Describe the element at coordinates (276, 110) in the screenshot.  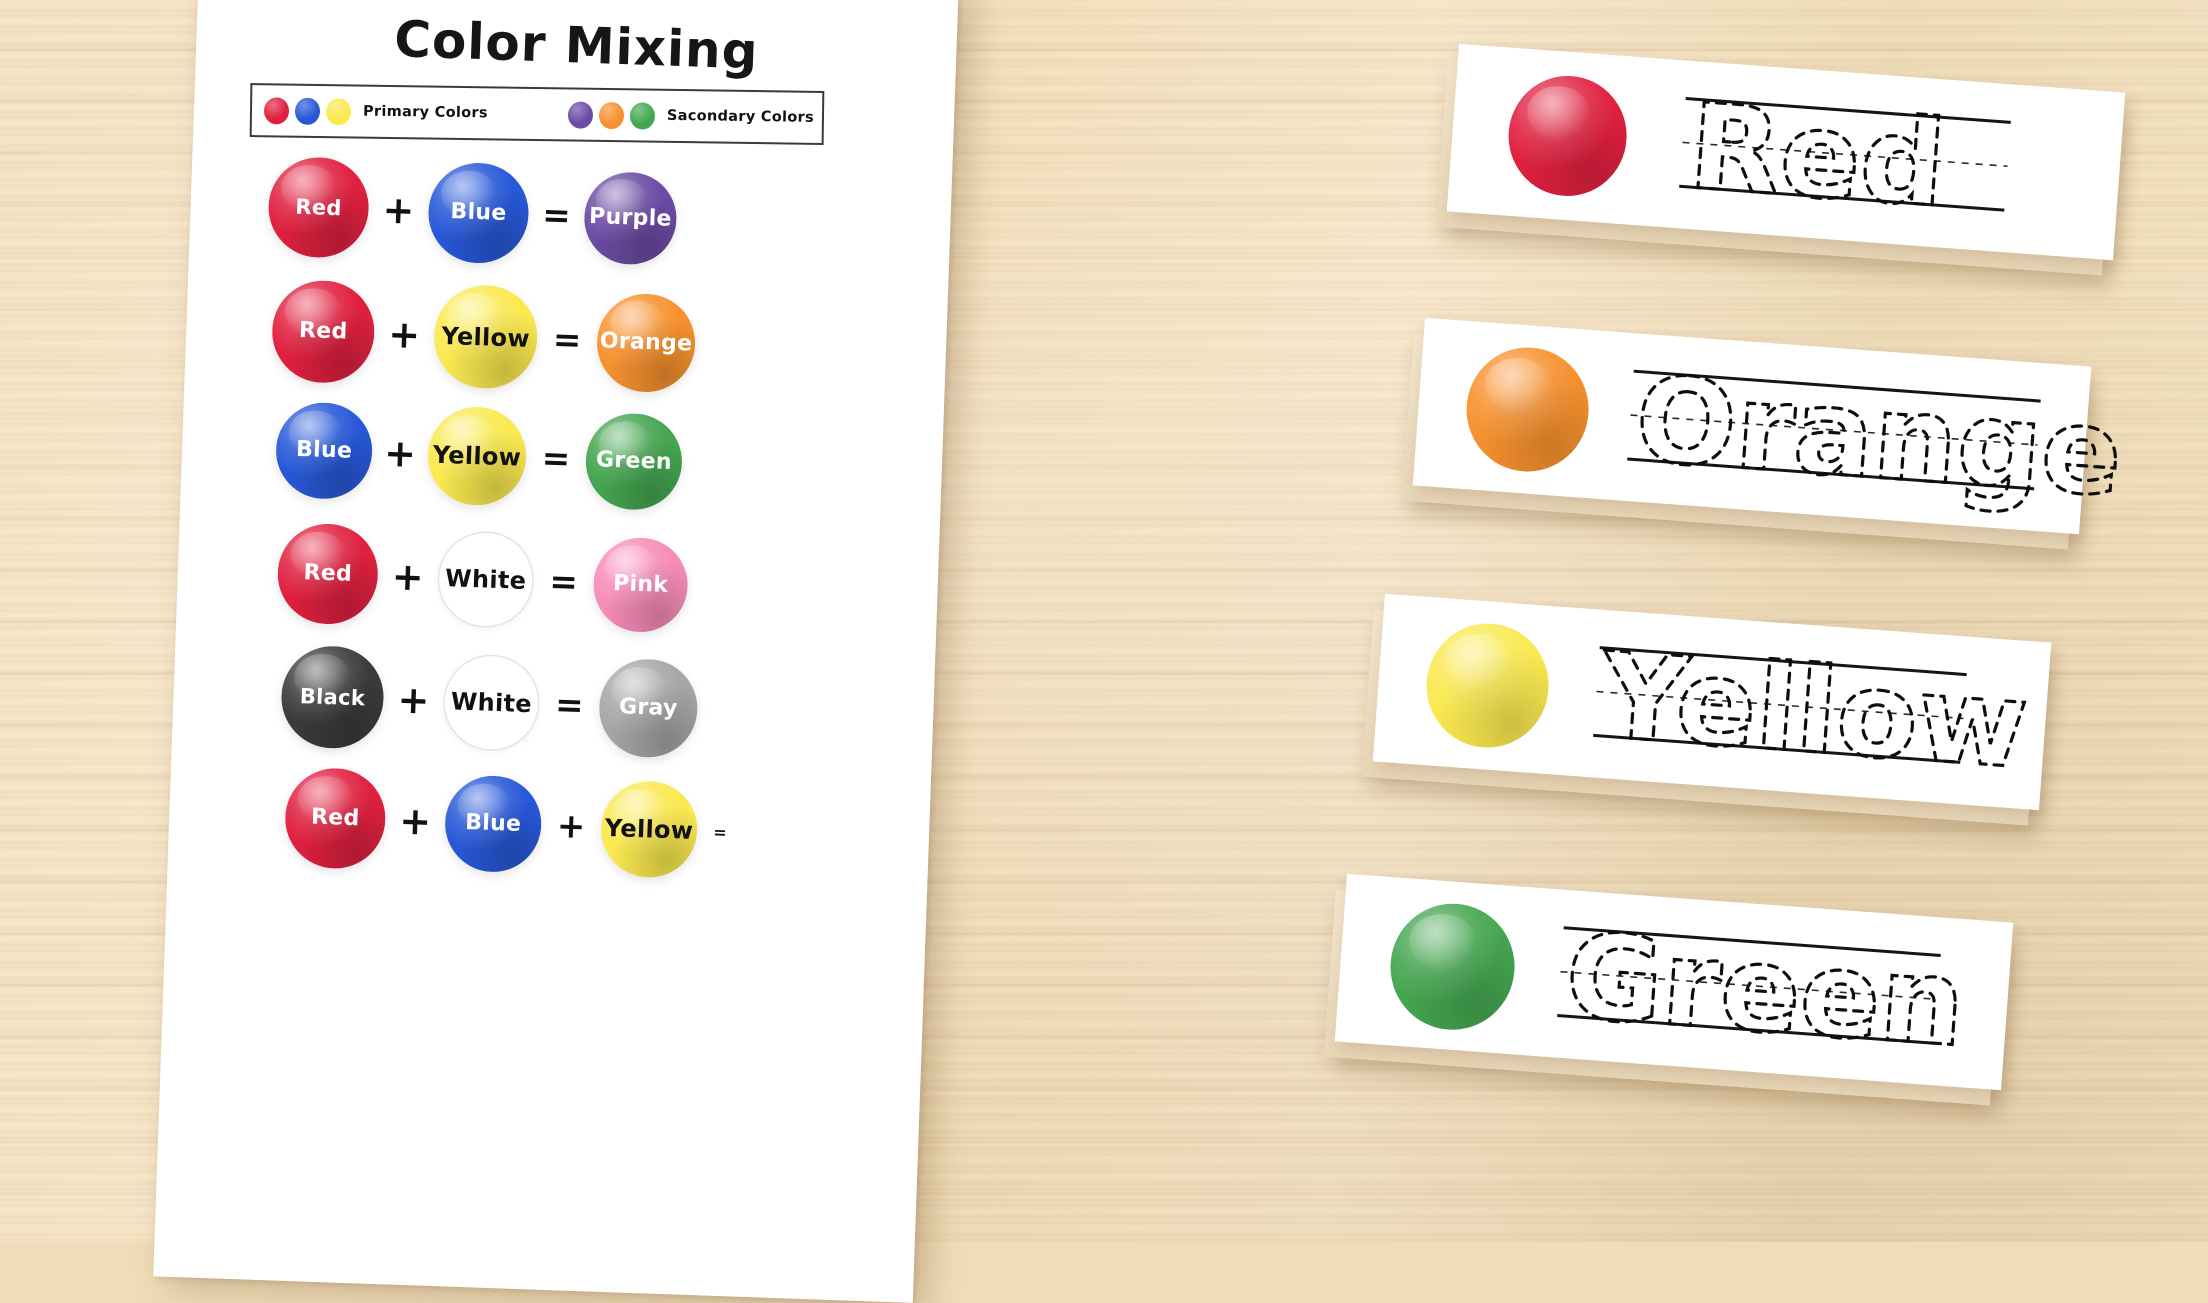
I see `legend-swatch-red` at that location.